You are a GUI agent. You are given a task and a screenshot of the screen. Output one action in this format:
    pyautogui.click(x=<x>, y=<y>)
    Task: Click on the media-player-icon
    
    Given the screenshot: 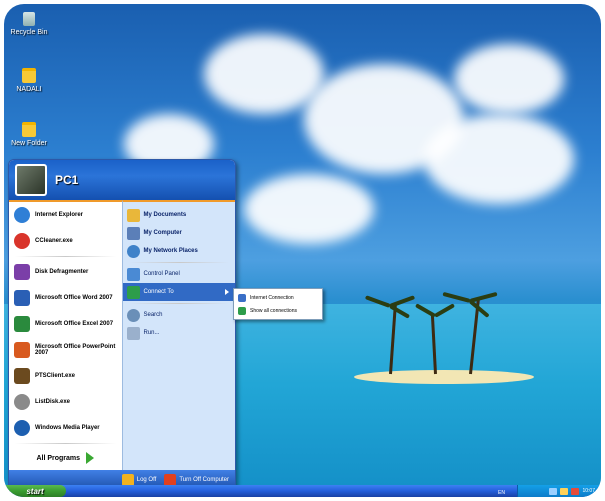 What is the action you would take?
    pyautogui.click(x=22, y=428)
    